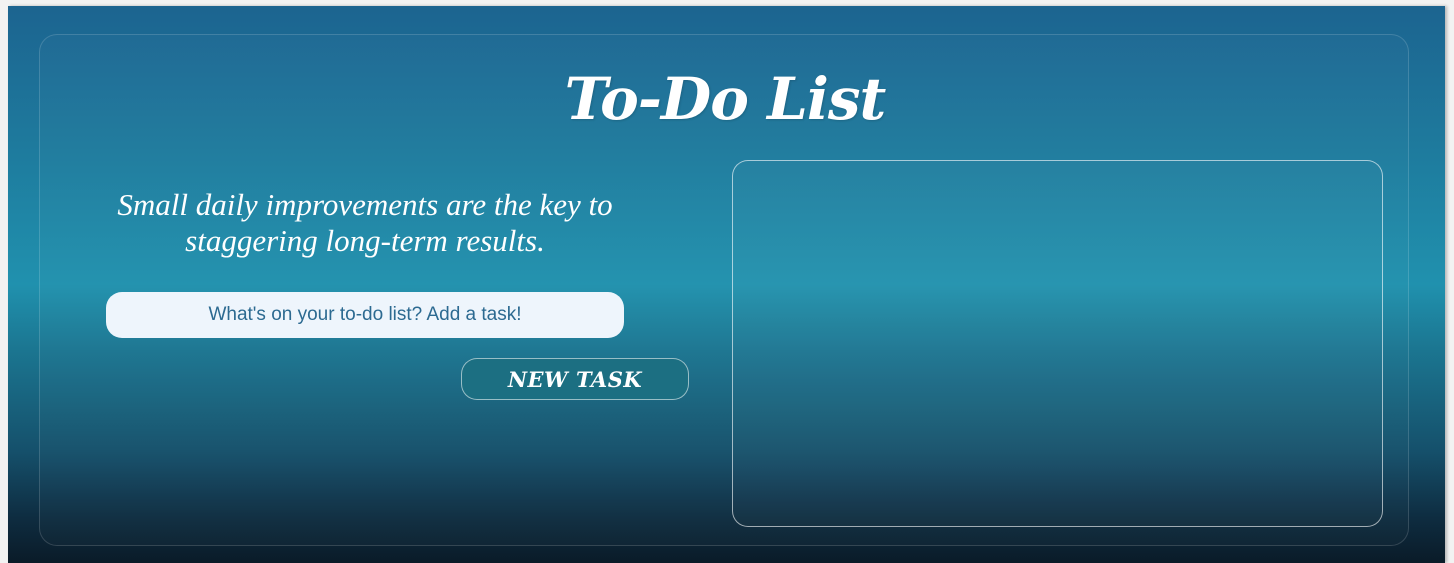  Describe the element at coordinates (725, 99) in the screenshot. I see `page-title: To-Do List` at that location.